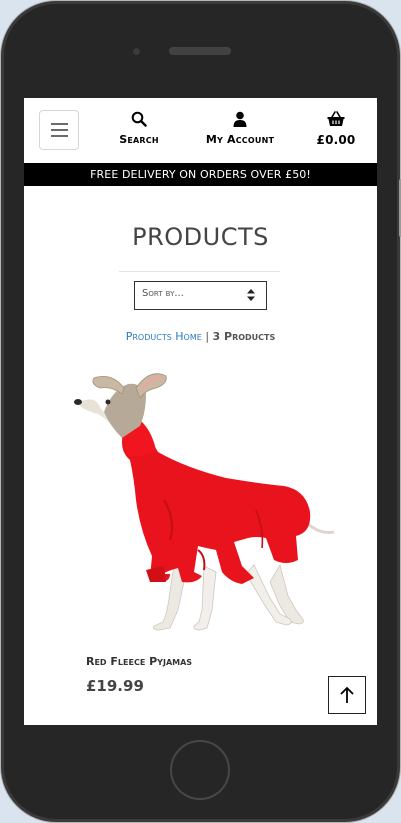 The image size is (401, 823). Describe the element at coordinates (200, 237) in the screenshot. I see `page-title: PRODUCTS` at that location.